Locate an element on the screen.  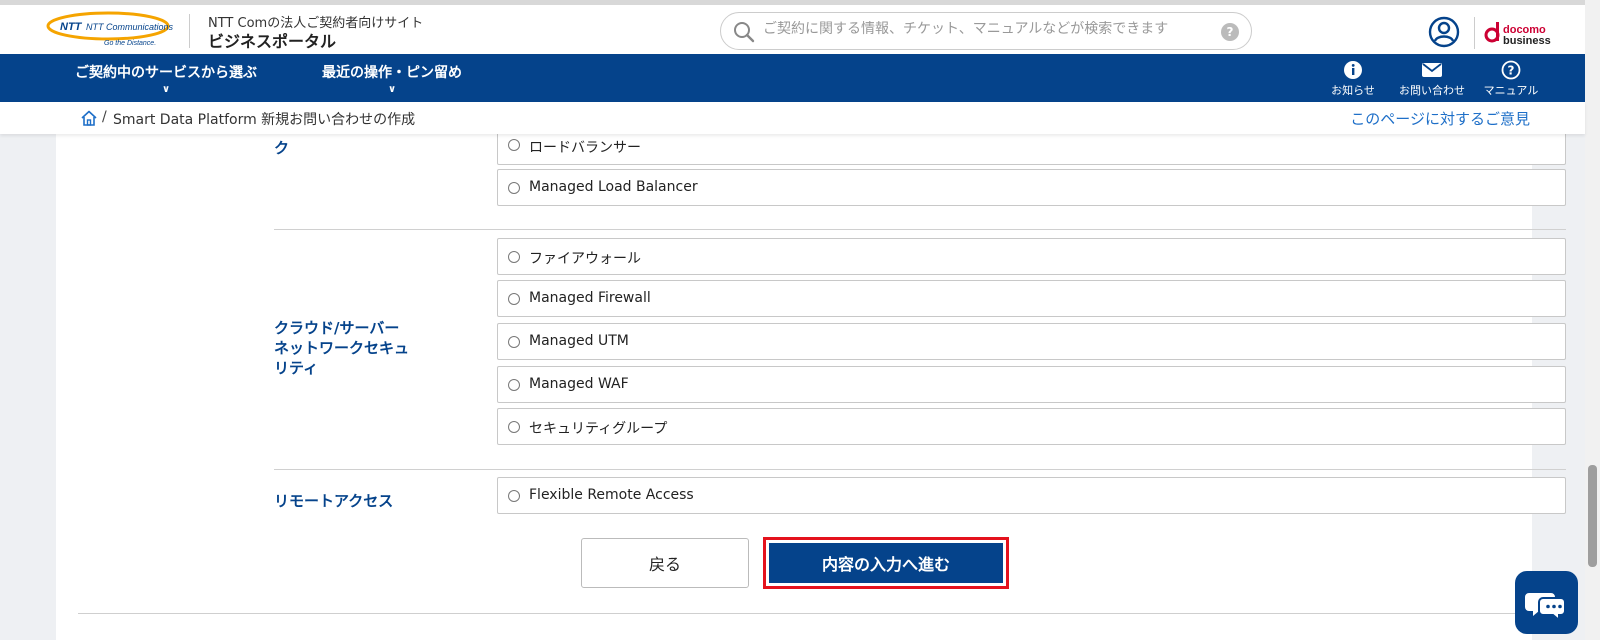
search-box: ? is located at coordinates (986, 31).